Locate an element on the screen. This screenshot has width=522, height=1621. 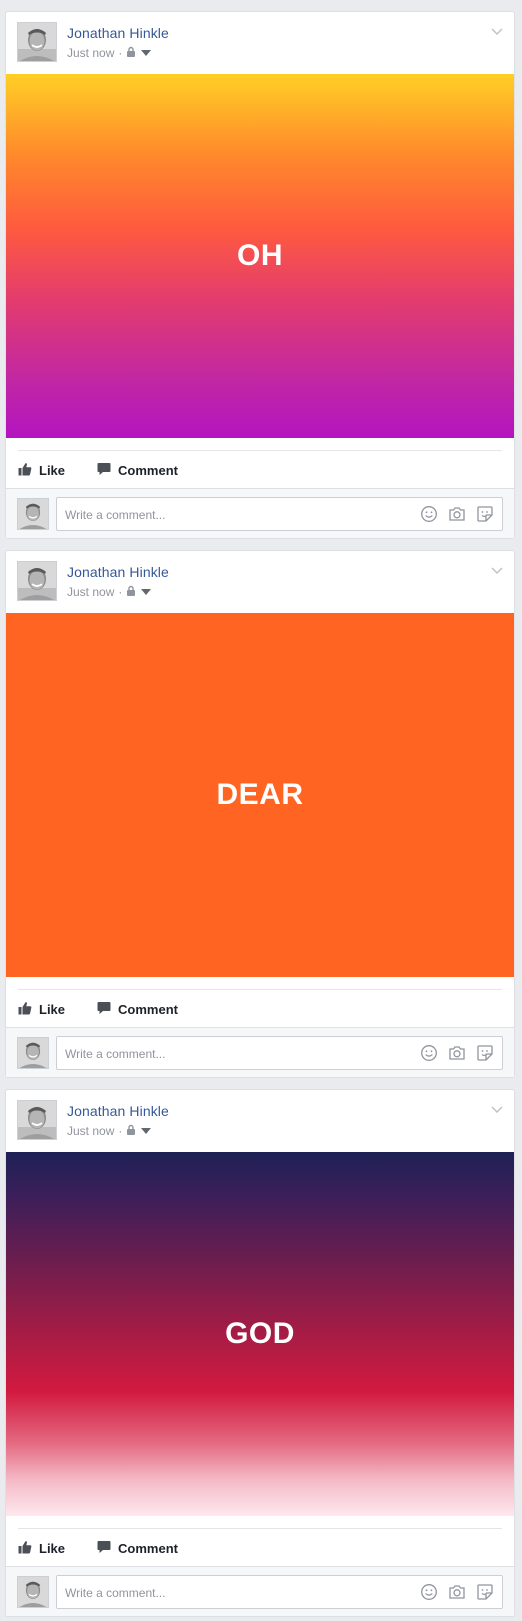
post-text: GOD is located at coordinates (260, 1333).